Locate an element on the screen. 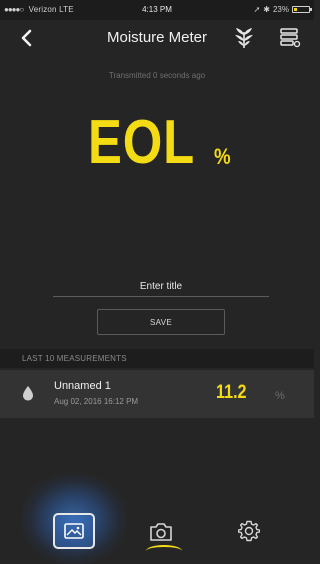 The image size is (320, 564). save-button: SAVE is located at coordinates (161, 322).